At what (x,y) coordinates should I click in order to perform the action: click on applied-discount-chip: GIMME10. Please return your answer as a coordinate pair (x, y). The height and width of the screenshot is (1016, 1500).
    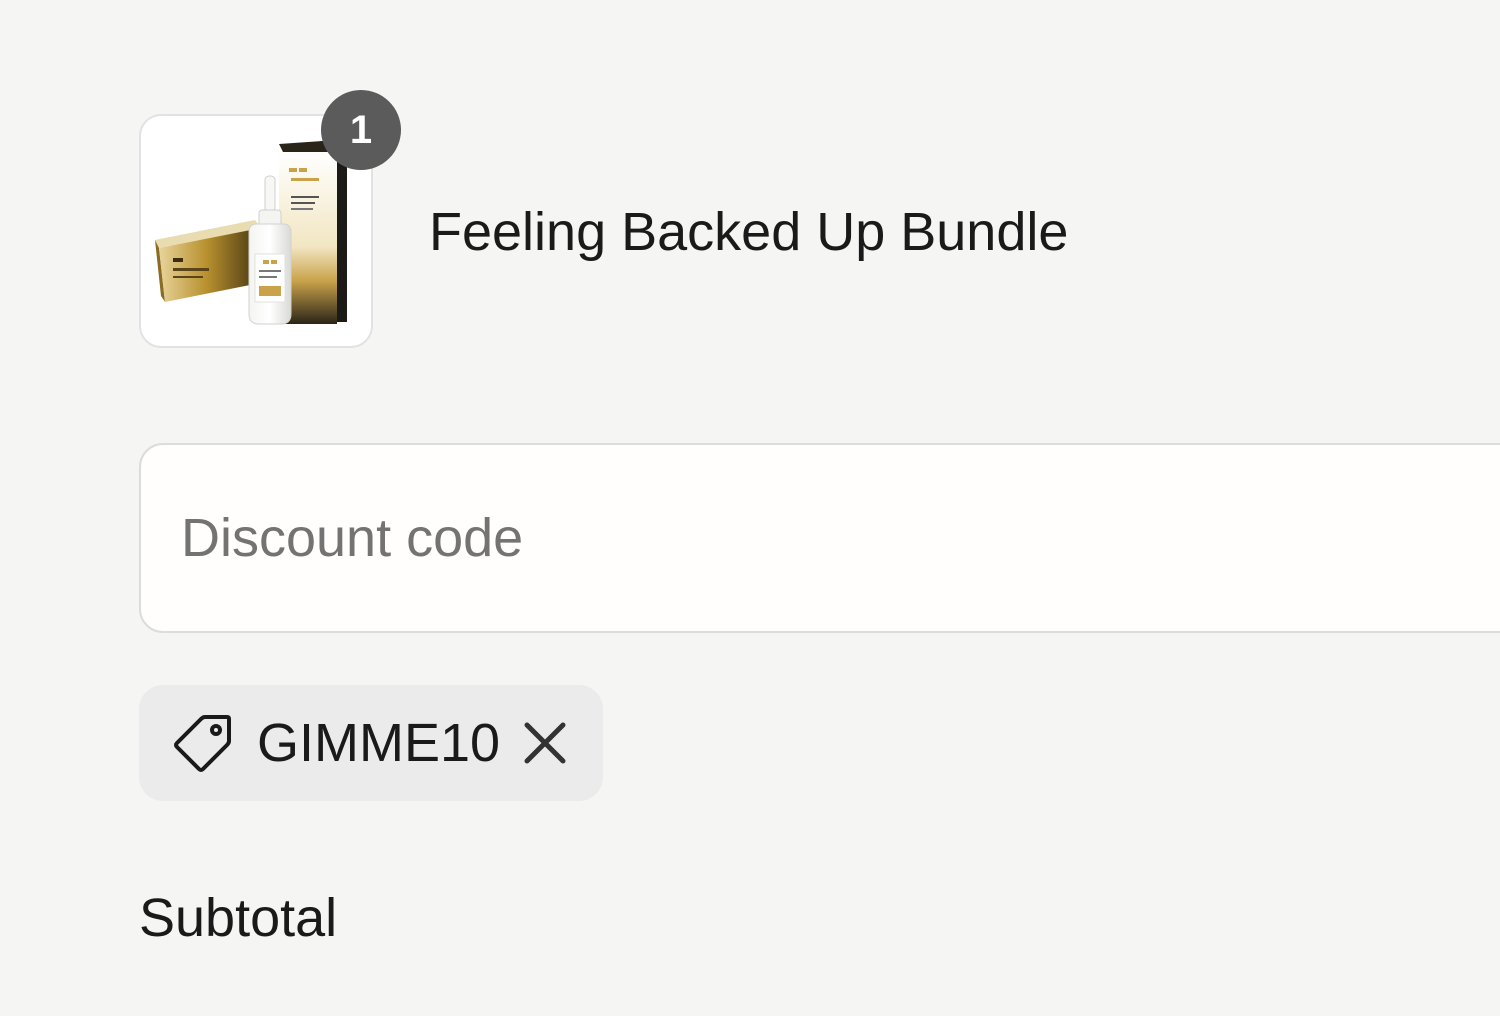
    Looking at the image, I should click on (371, 743).